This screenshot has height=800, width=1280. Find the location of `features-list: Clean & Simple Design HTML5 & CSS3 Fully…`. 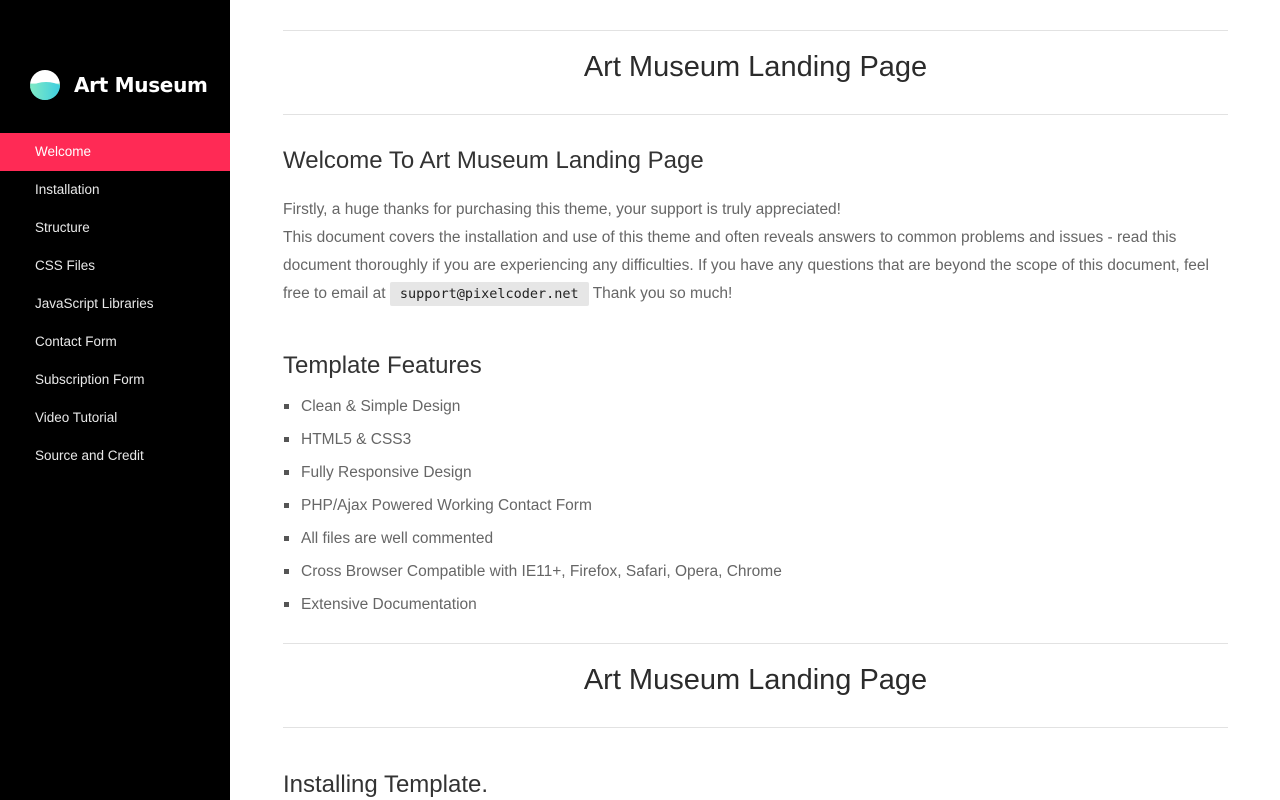

features-list: Clean & Simple Design HTML5 & CSS3 Fully… is located at coordinates (532, 505).